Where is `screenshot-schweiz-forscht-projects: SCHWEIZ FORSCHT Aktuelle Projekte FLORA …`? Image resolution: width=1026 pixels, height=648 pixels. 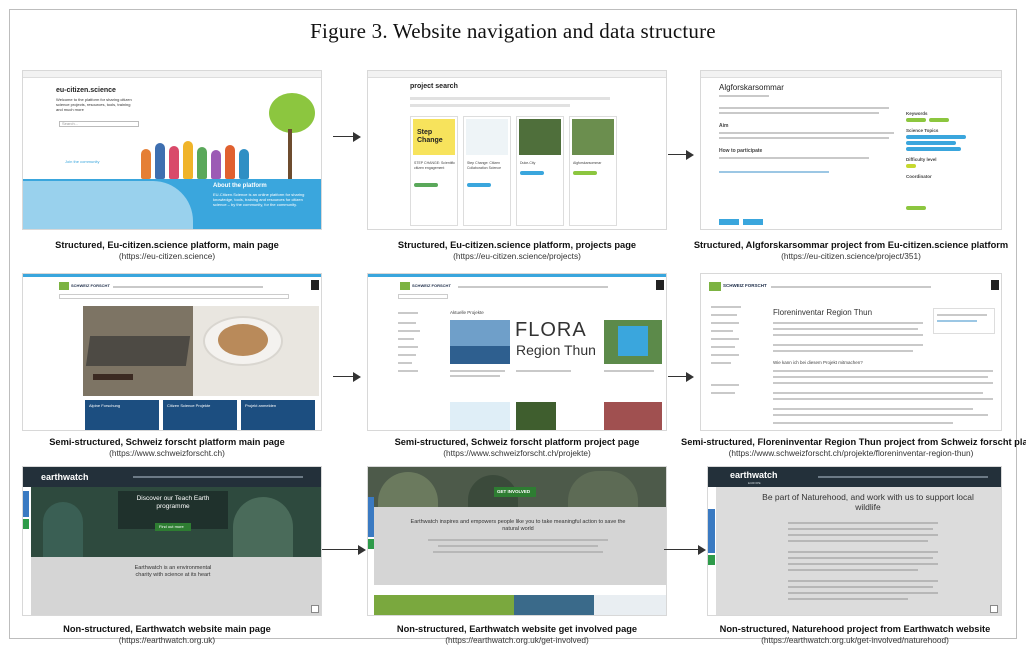 screenshot-schweiz-forscht-projects: SCHWEIZ FORSCHT Aktuelle Projekte FLORA … is located at coordinates (517, 352).